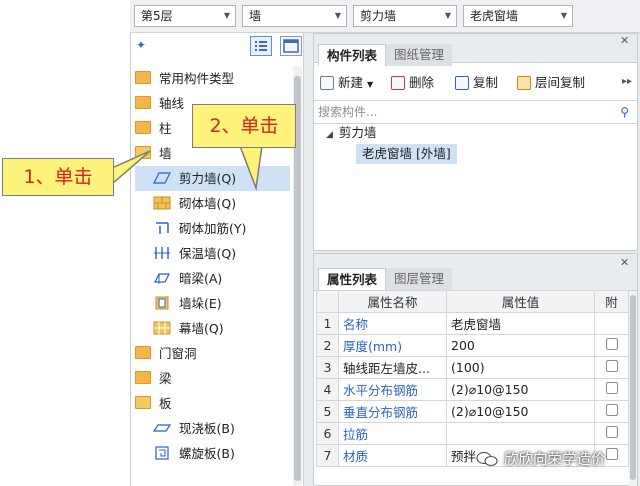  I want to click on watermark: 欣欣向荣学造价, so click(541, 458).